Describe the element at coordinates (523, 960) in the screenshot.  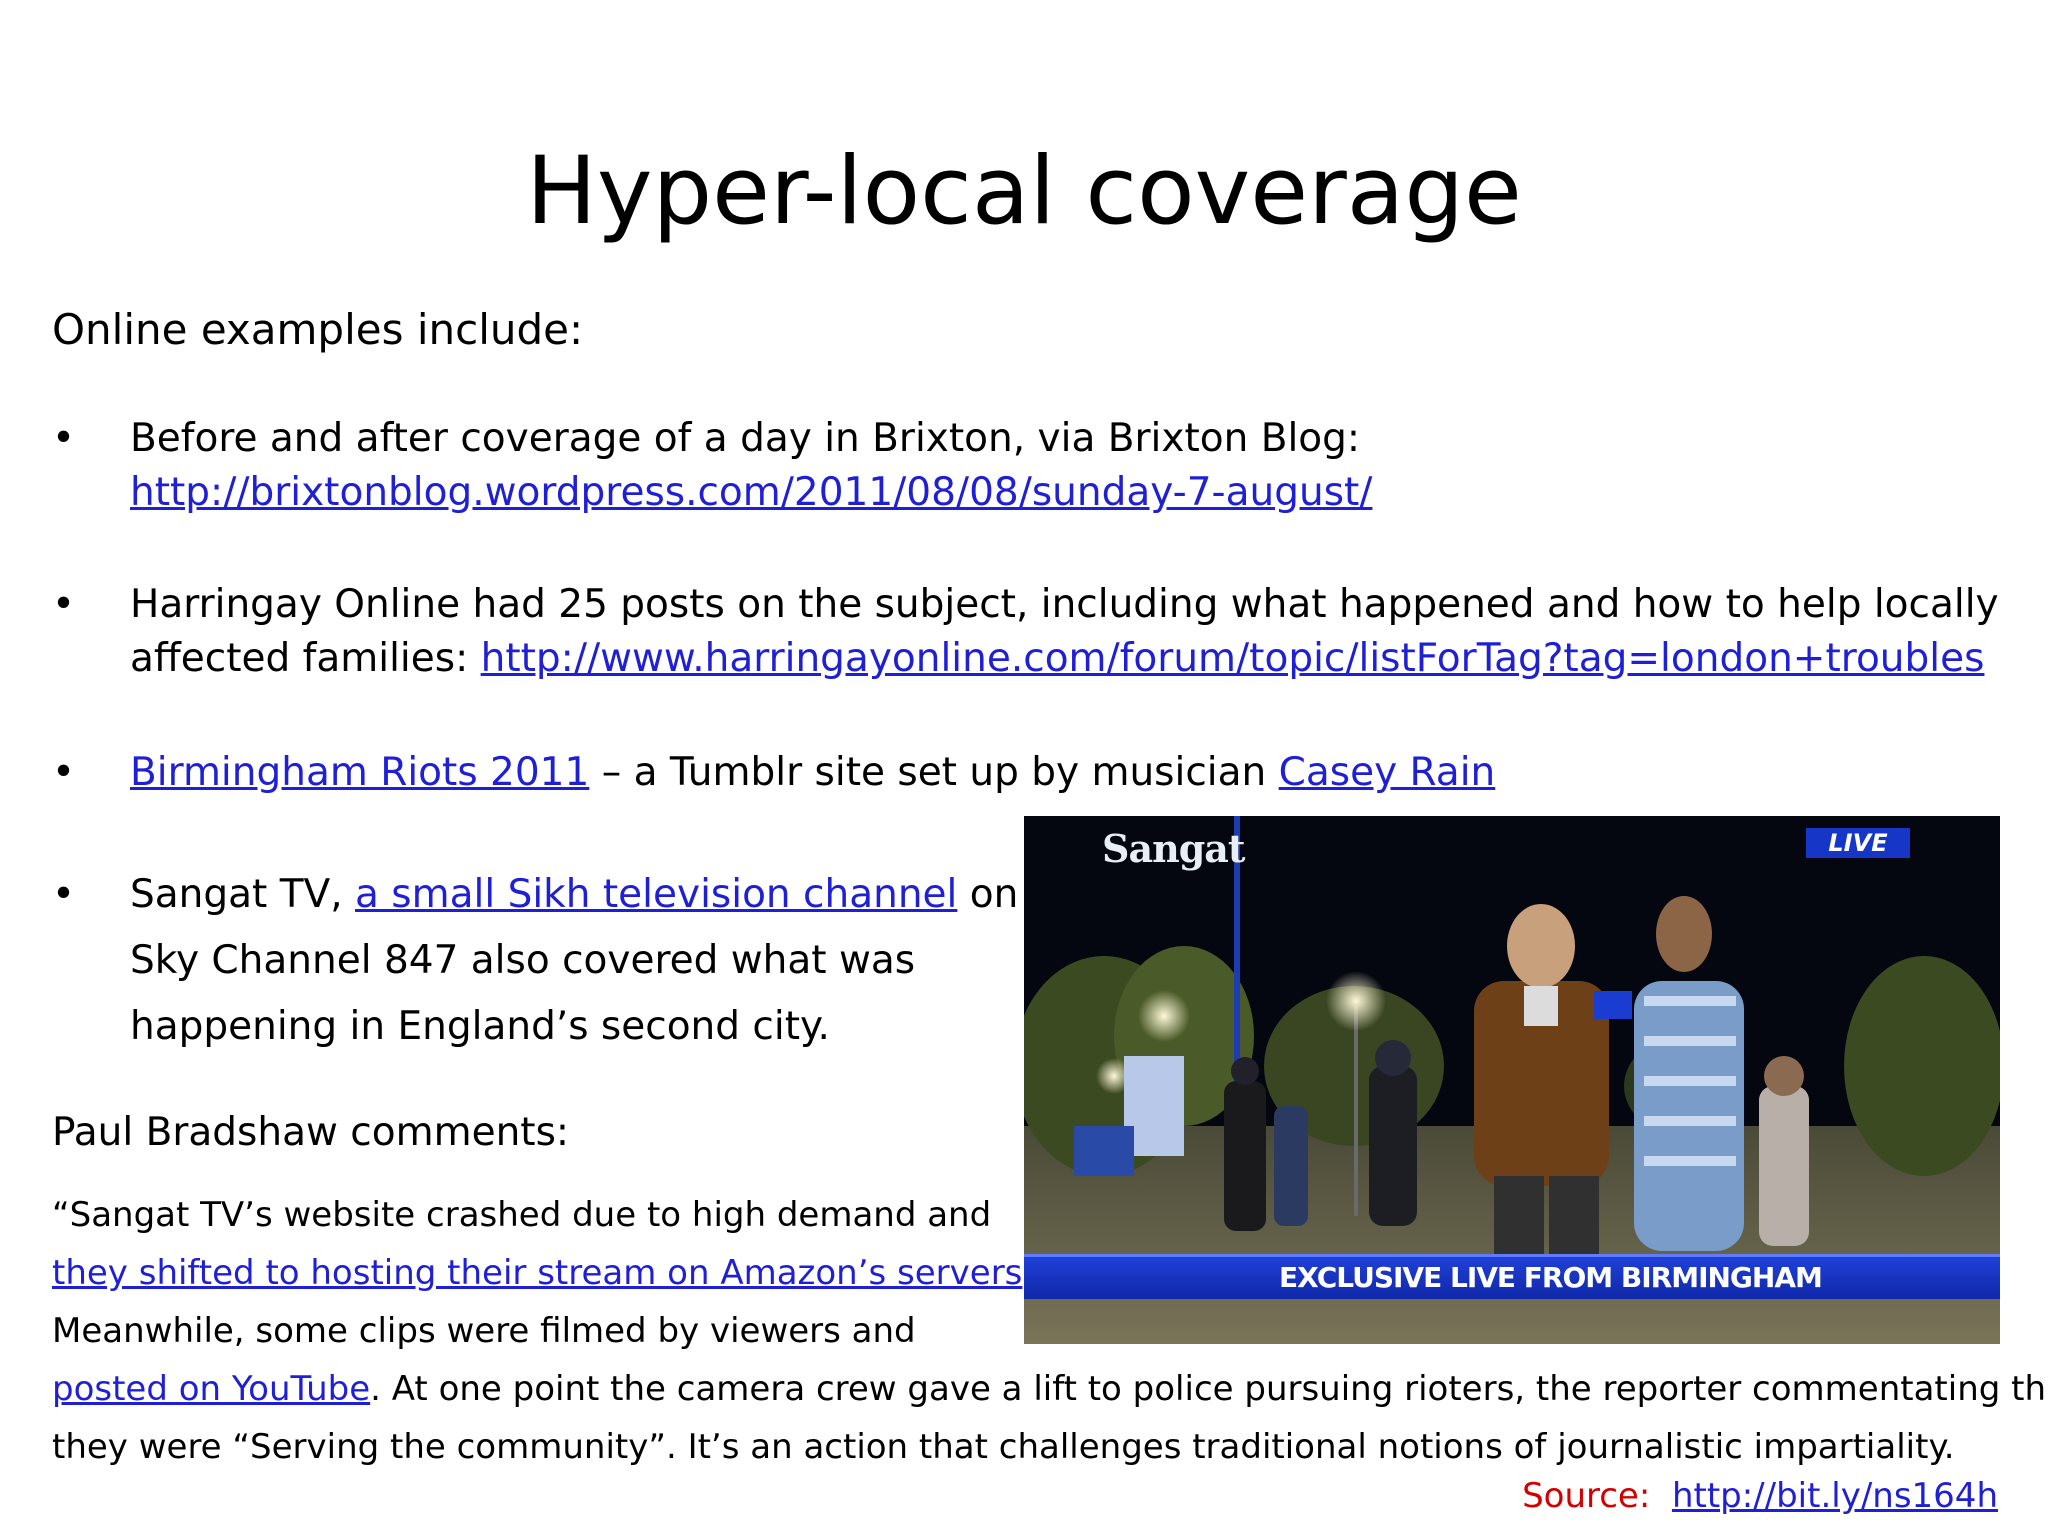
I see `bullet-text: Sky Channel 847 also covered what was` at that location.